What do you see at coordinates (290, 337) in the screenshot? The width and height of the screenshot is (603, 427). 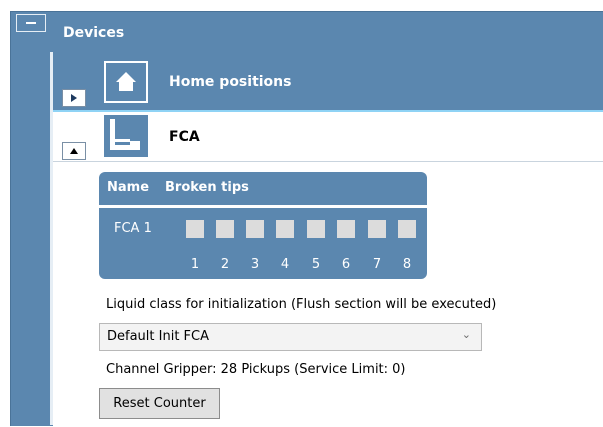 I see `liquid-class-select: Default Init FCA ⌄` at bounding box center [290, 337].